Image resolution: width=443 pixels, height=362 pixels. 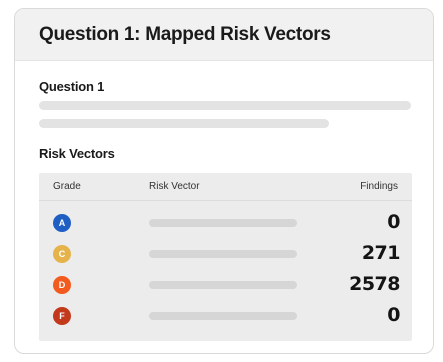 I want to click on findings-count: 271, so click(x=381, y=253).